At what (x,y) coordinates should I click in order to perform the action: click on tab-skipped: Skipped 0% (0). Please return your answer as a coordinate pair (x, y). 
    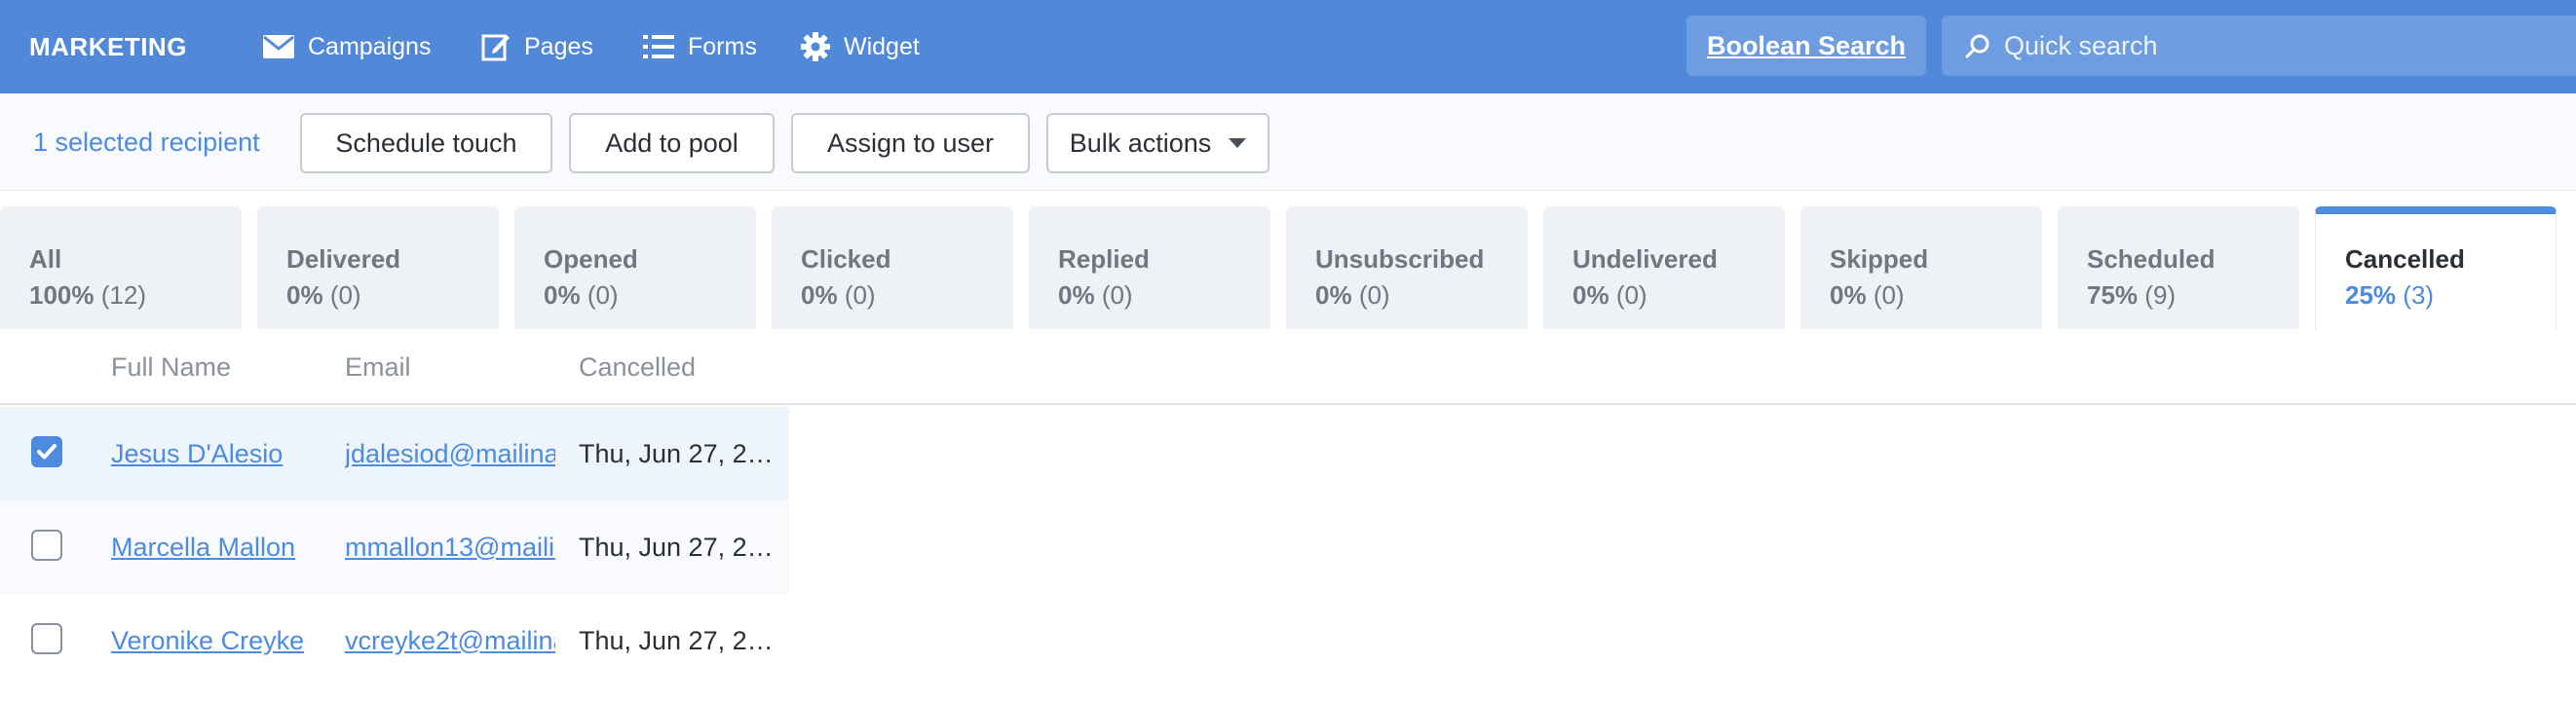
    Looking at the image, I should click on (1921, 267).